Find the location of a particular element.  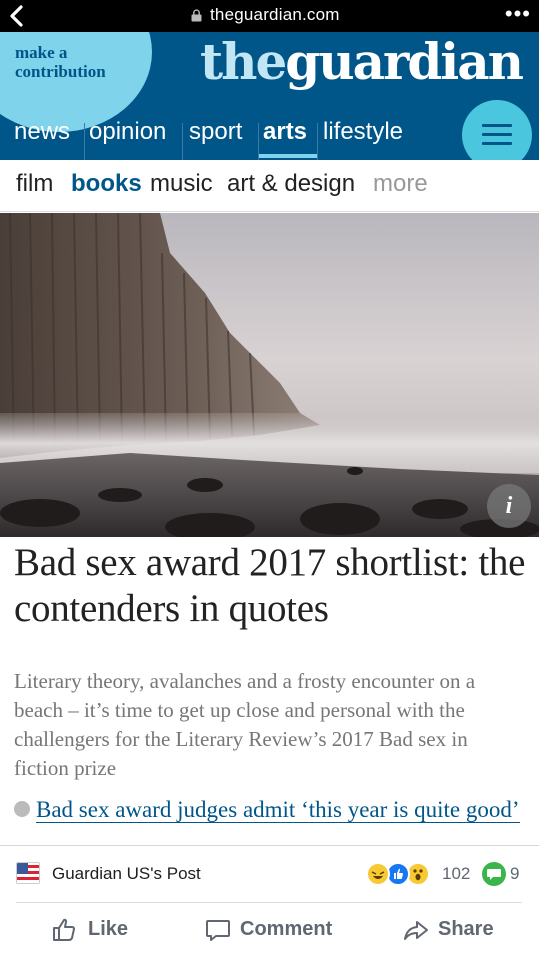

nav-news: news is located at coordinates (42, 139).